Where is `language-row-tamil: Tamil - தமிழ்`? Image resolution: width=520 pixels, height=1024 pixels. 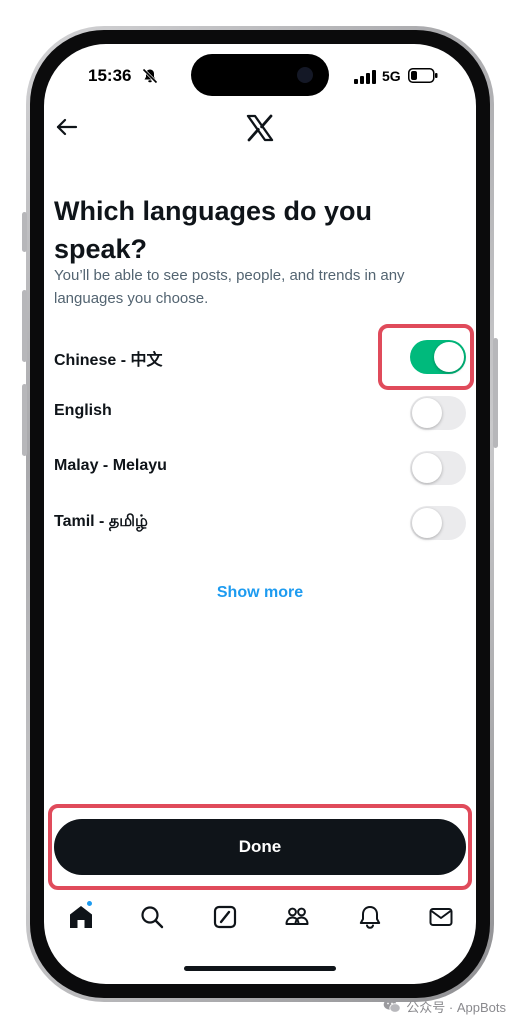 language-row-tamil: Tamil - தமிழ் is located at coordinates (260, 524).